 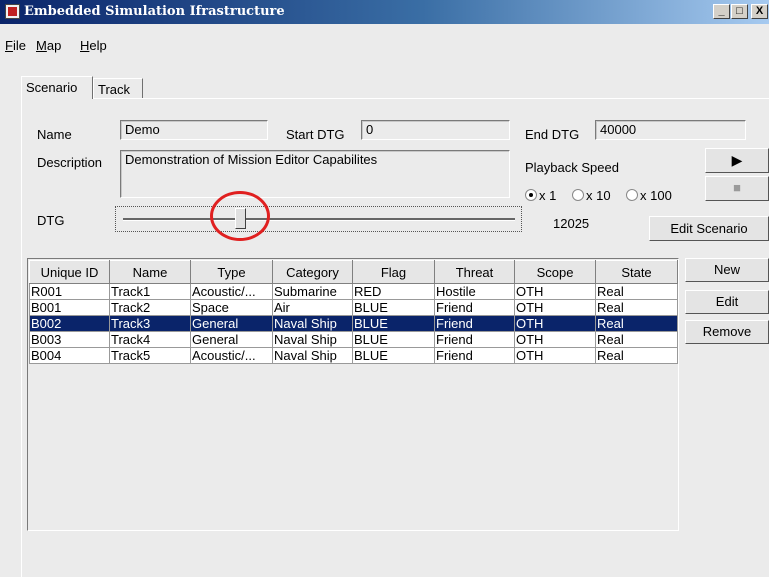 I want to click on column-header: Flag, so click(x=393, y=272).